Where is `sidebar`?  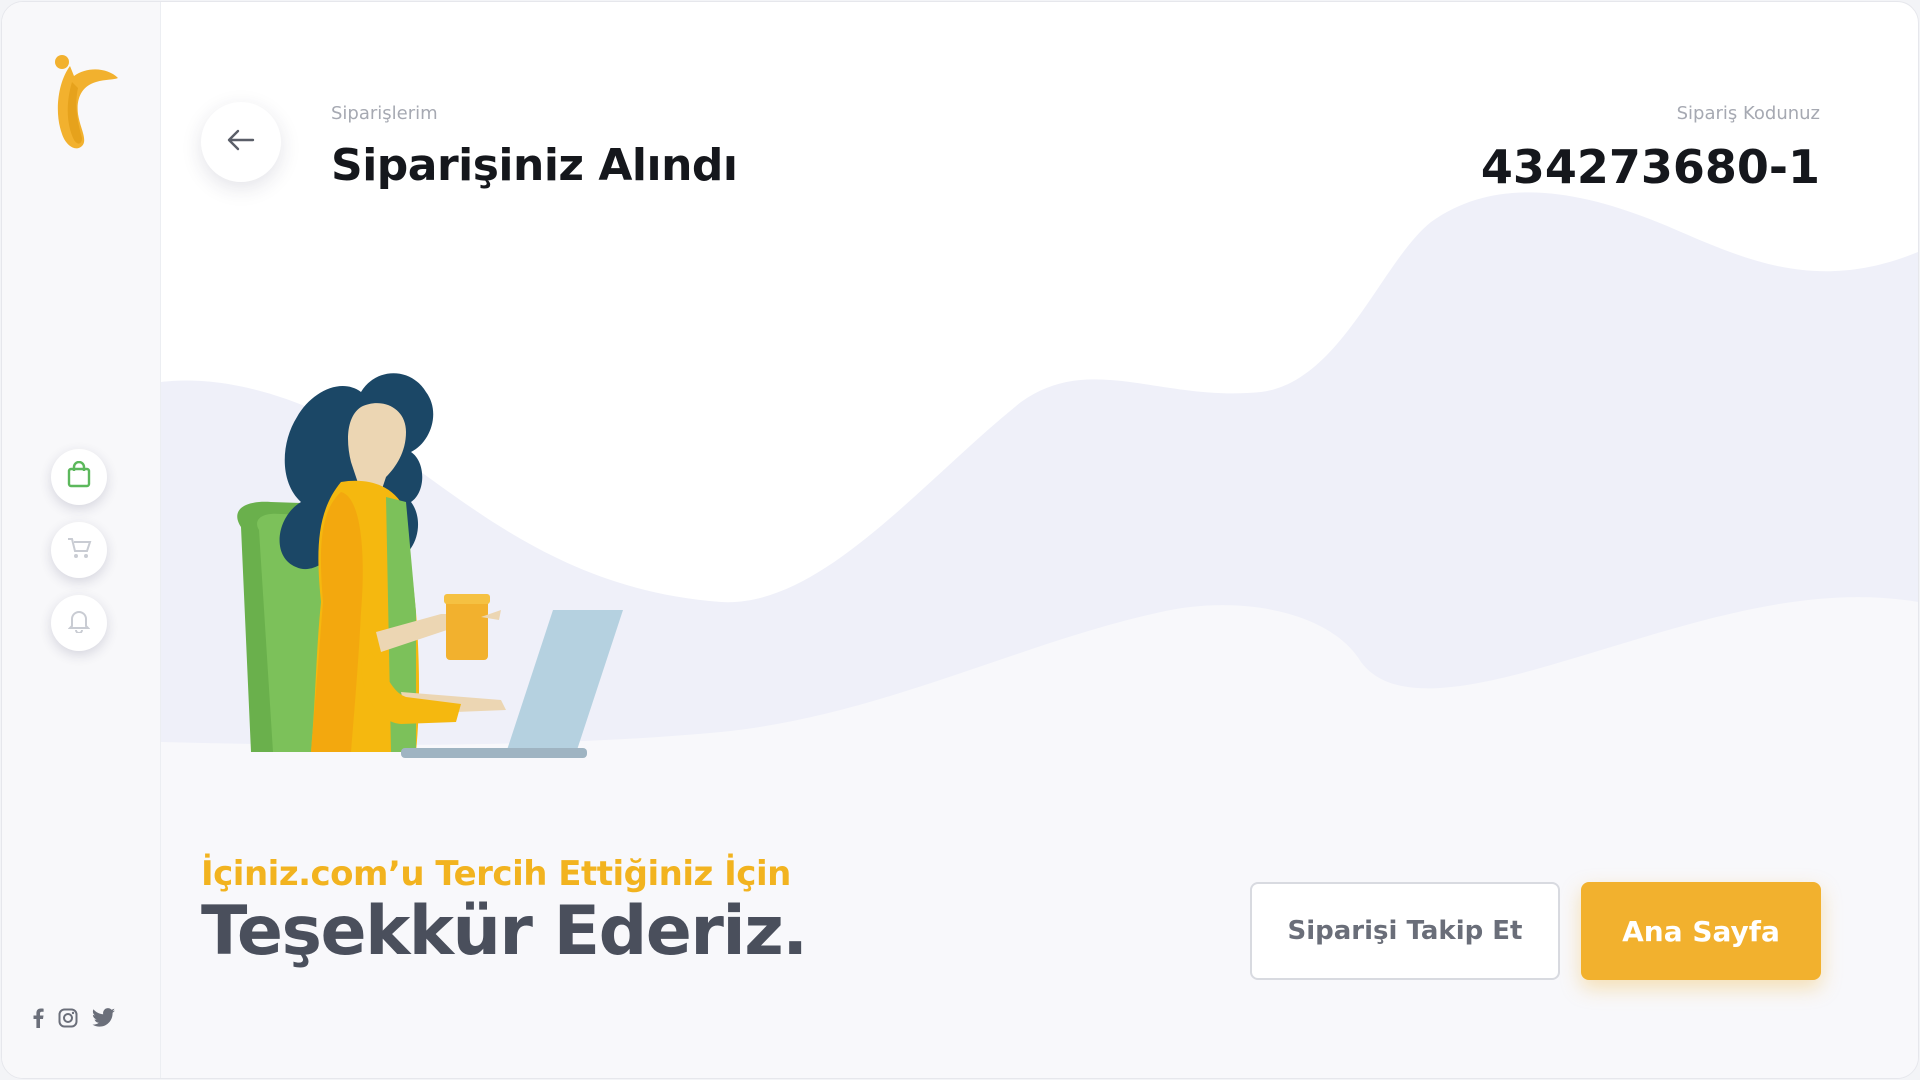
sidebar is located at coordinates (81, 540).